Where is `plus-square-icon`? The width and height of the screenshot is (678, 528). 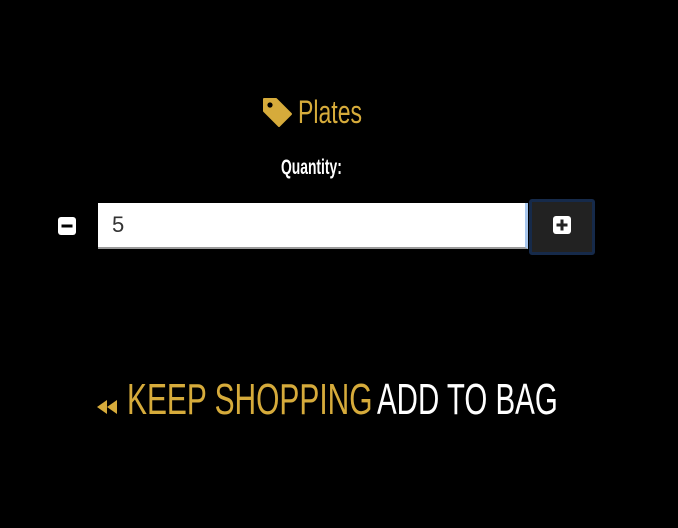 plus-square-icon is located at coordinates (562, 227).